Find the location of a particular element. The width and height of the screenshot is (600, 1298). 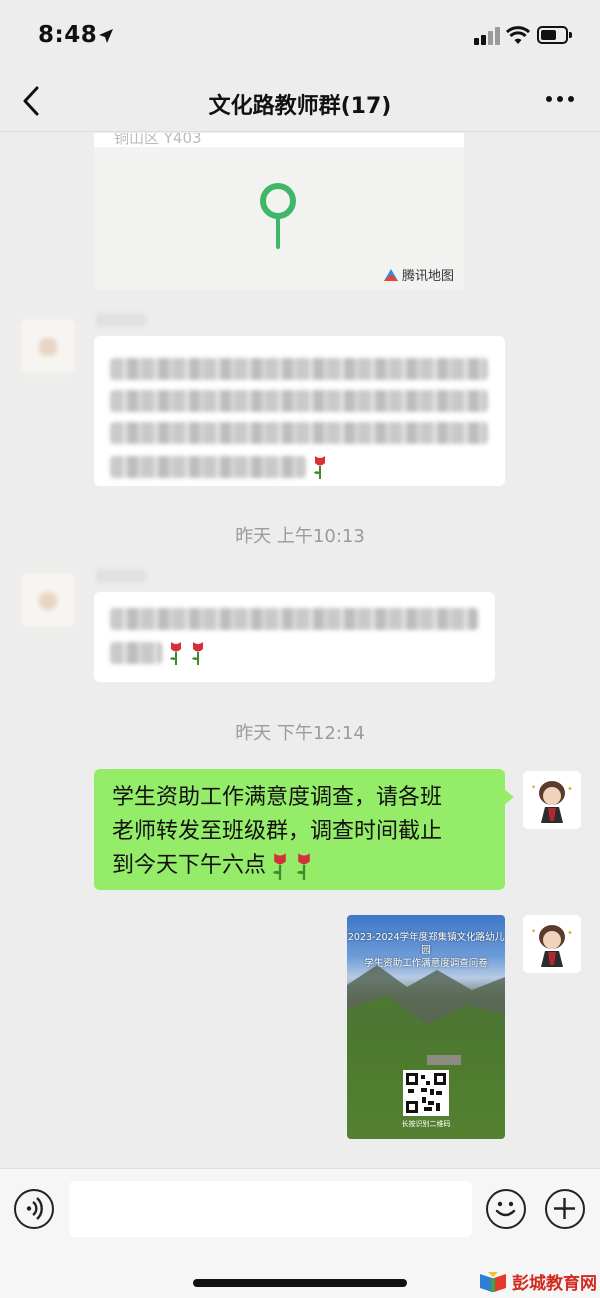

message-text-line: 学生资助工作满意度调查，请各班 is located at coordinates (277, 797).